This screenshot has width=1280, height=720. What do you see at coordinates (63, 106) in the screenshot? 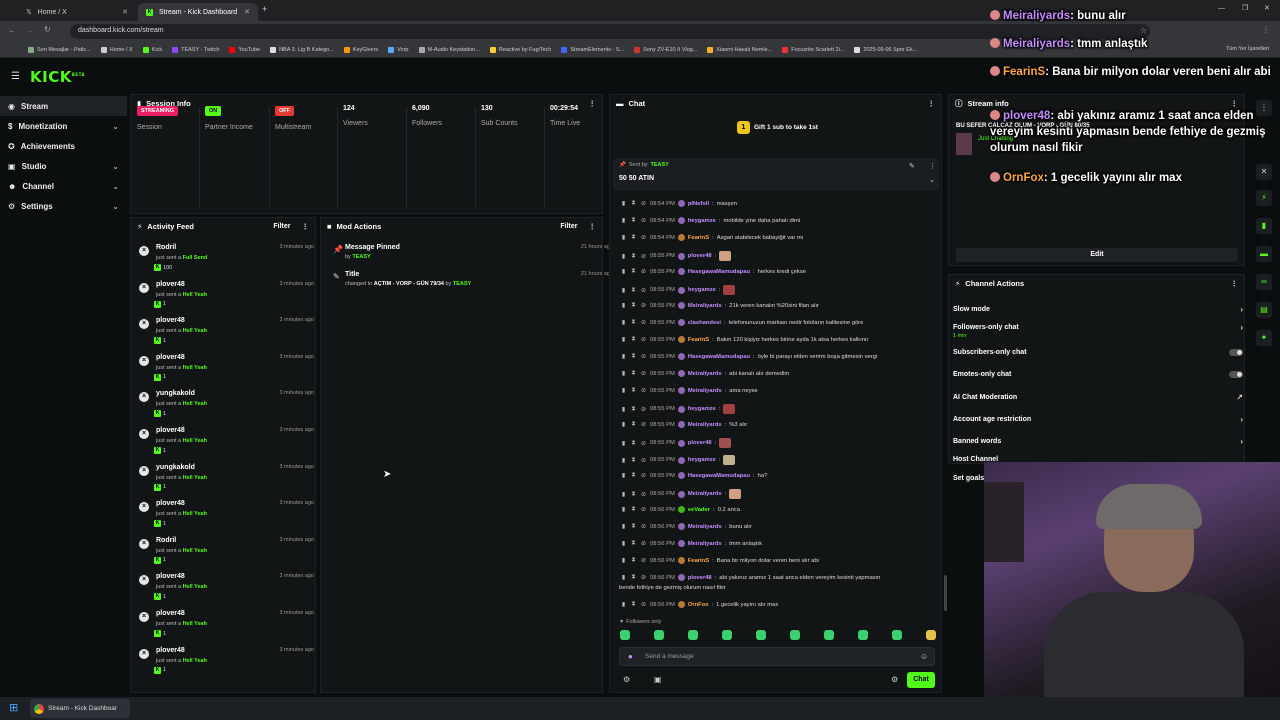
I see `sidebar-item-stream: ◉ Stream` at bounding box center [63, 106].